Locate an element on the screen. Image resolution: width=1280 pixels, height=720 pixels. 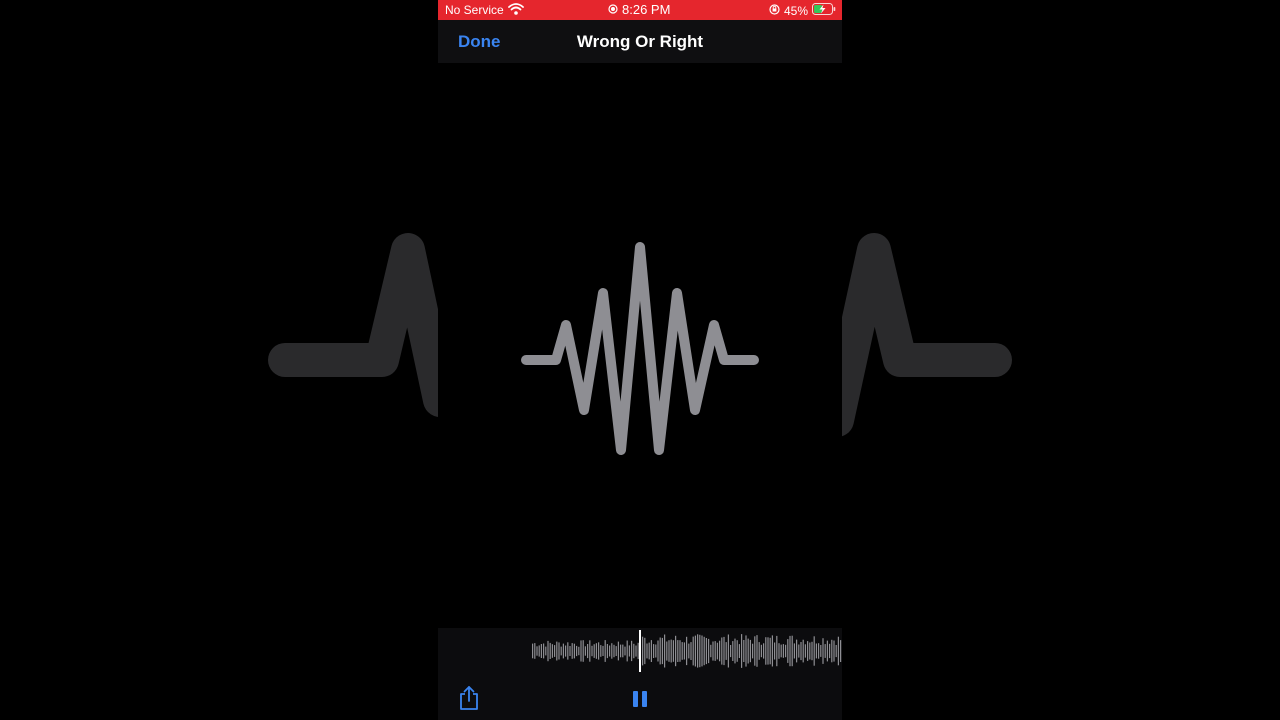
player-controls is located at coordinates (640, 674).